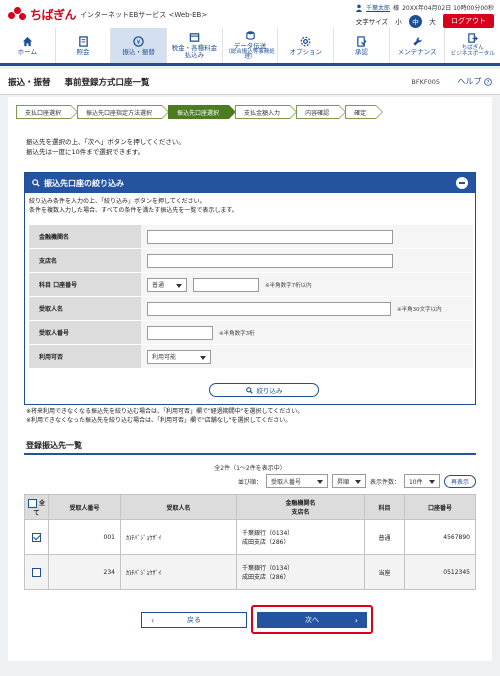 Image resolution: width=500 pixels, height=676 pixels. I want to click on result-count: 全2件（1～2件を表示中）, so click(250, 468).